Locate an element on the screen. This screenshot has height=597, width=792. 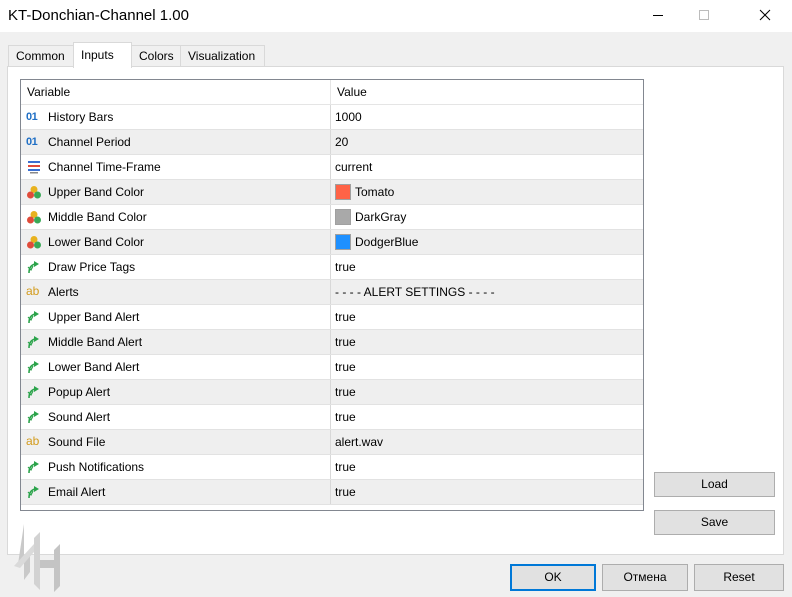
grid-row: ab Alerts - - - - ALERT SETTINGS - - - - is located at coordinates (332, 292).